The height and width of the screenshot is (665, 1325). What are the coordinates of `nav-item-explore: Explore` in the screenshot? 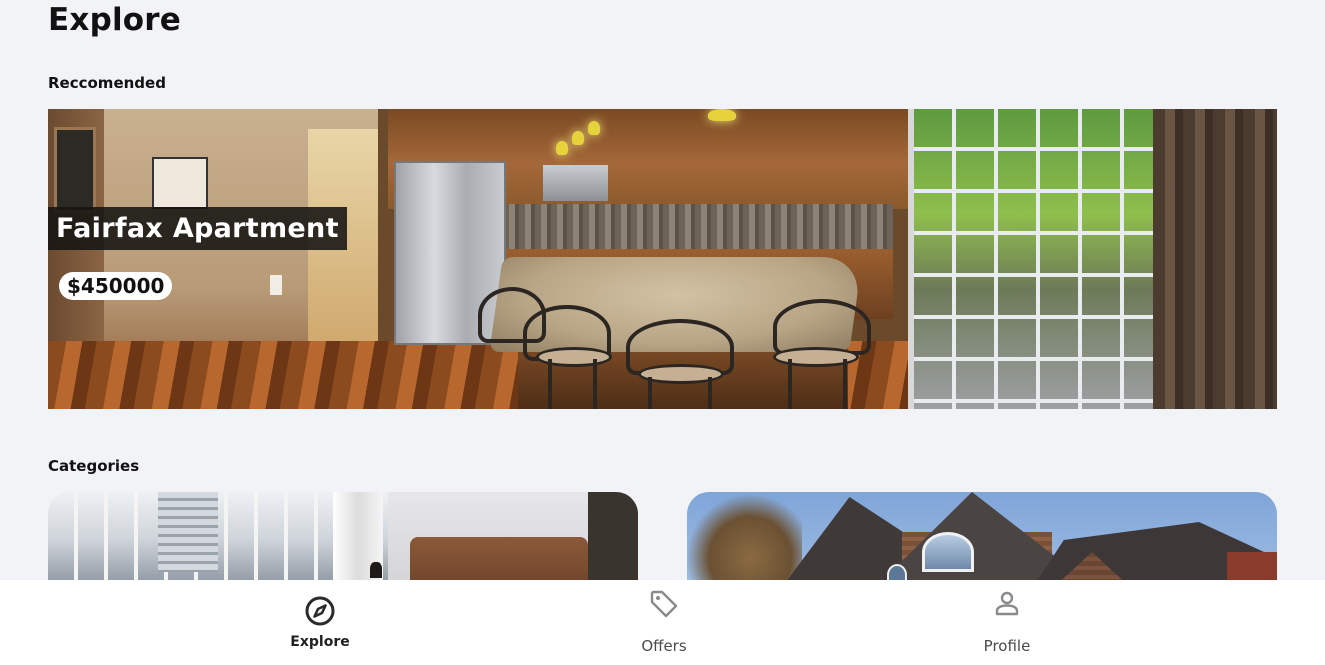 It's located at (320, 622).